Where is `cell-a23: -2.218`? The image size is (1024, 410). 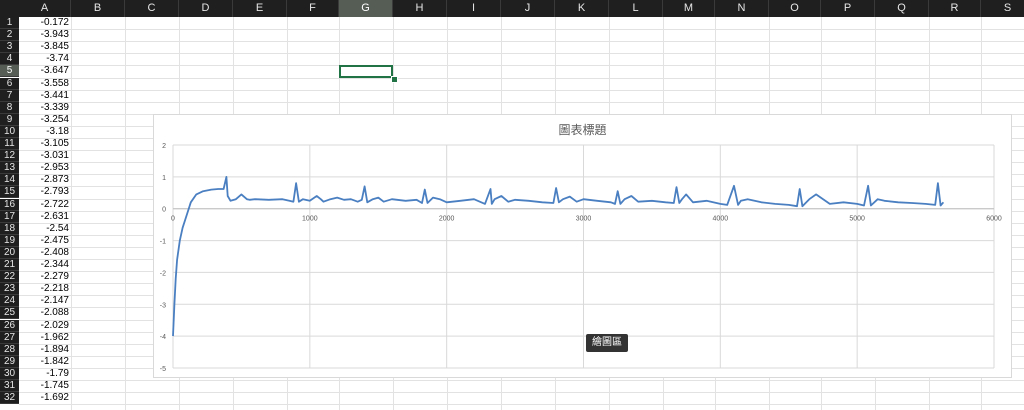 cell-a23: -2.218 is located at coordinates (45, 289).